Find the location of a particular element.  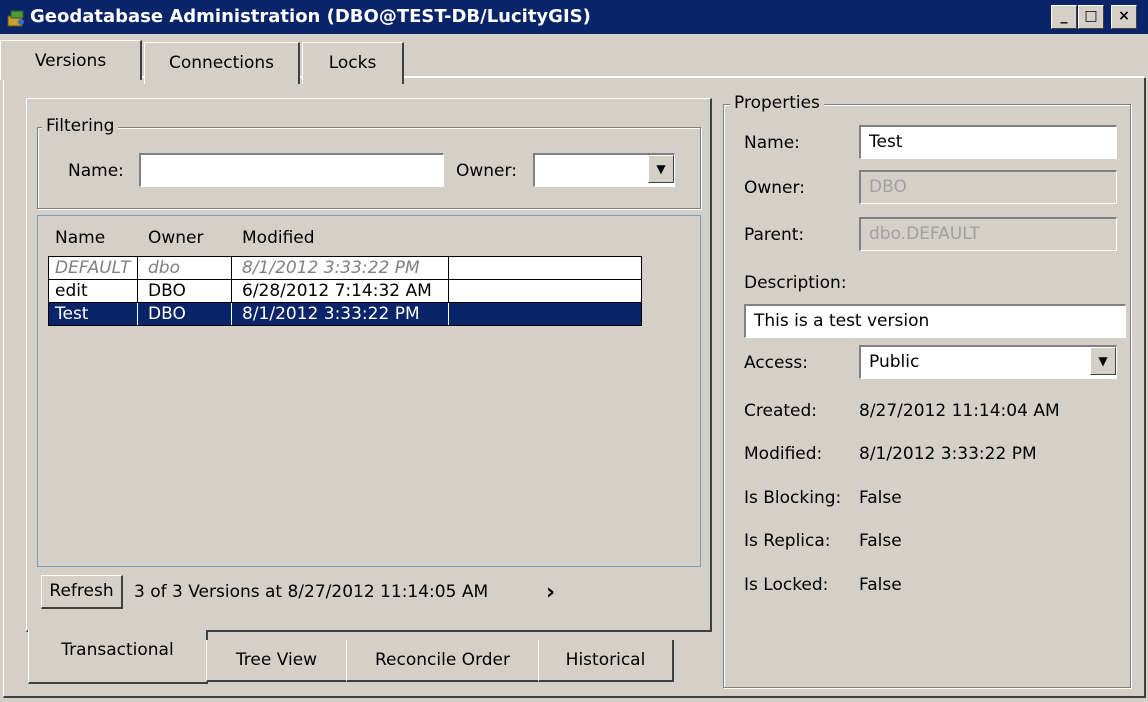

prop-blocking-value: False is located at coordinates (880, 498).